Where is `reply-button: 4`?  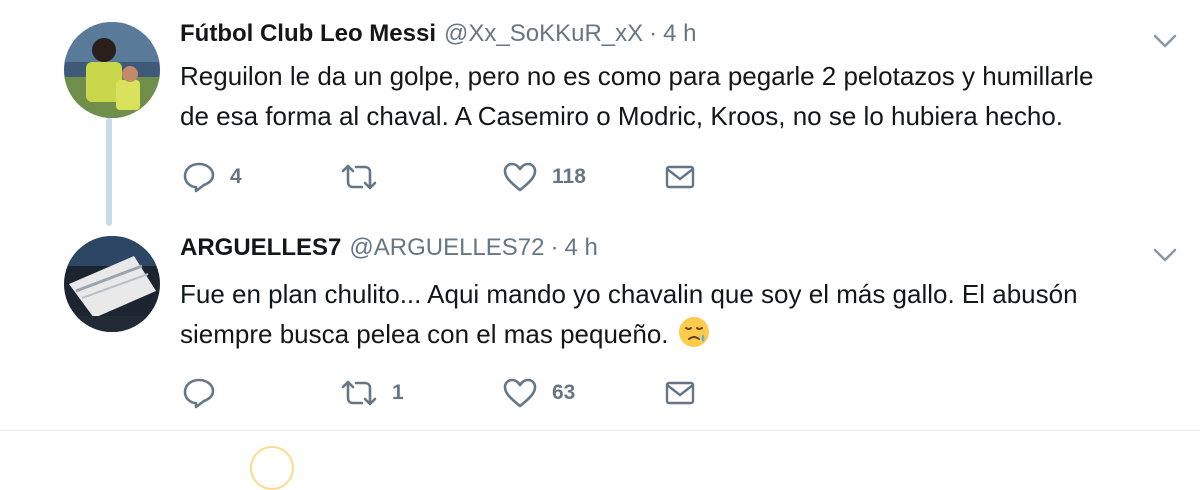
reply-button: 4 is located at coordinates (212, 177).